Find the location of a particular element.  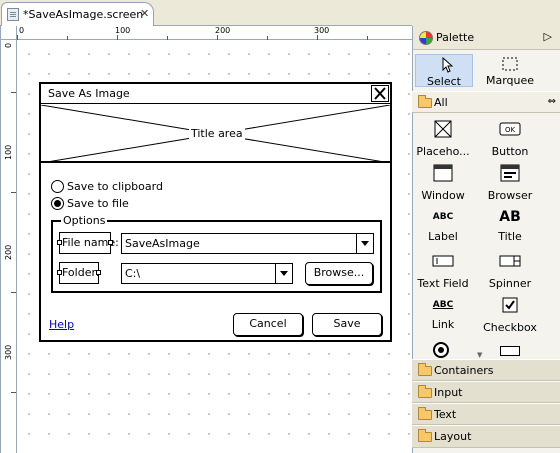

palette-item-title: AB Title is located at coordinates (510, 224).